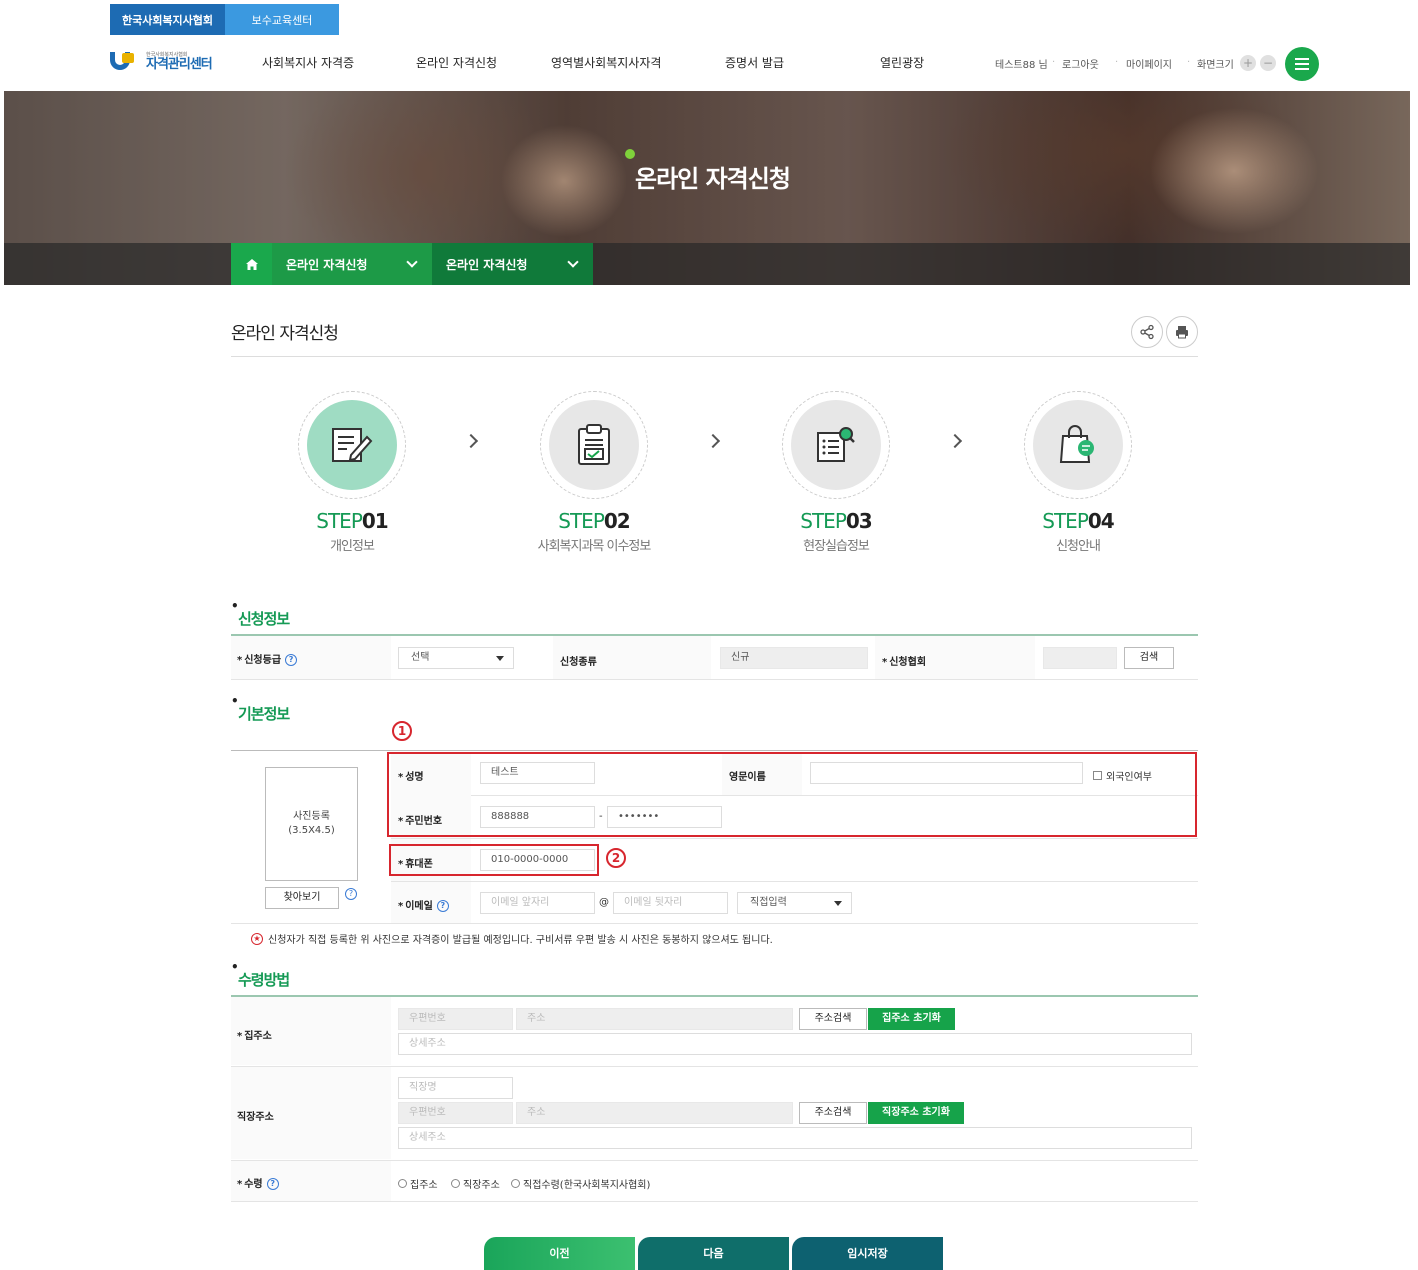 This screenshot has width=1418, height=1270. I want to click on logo-icon, so click(126, 62).